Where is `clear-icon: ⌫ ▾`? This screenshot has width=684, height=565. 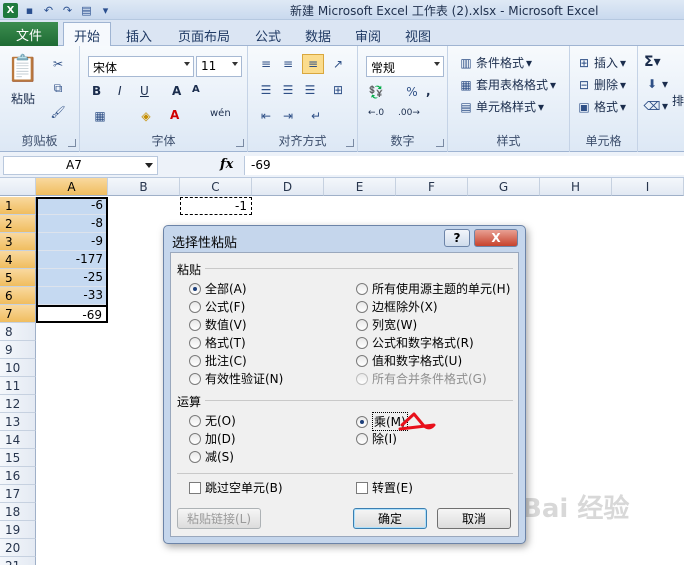 clear-icon: ⌫ ▾ is located at coordinates (656, 106).